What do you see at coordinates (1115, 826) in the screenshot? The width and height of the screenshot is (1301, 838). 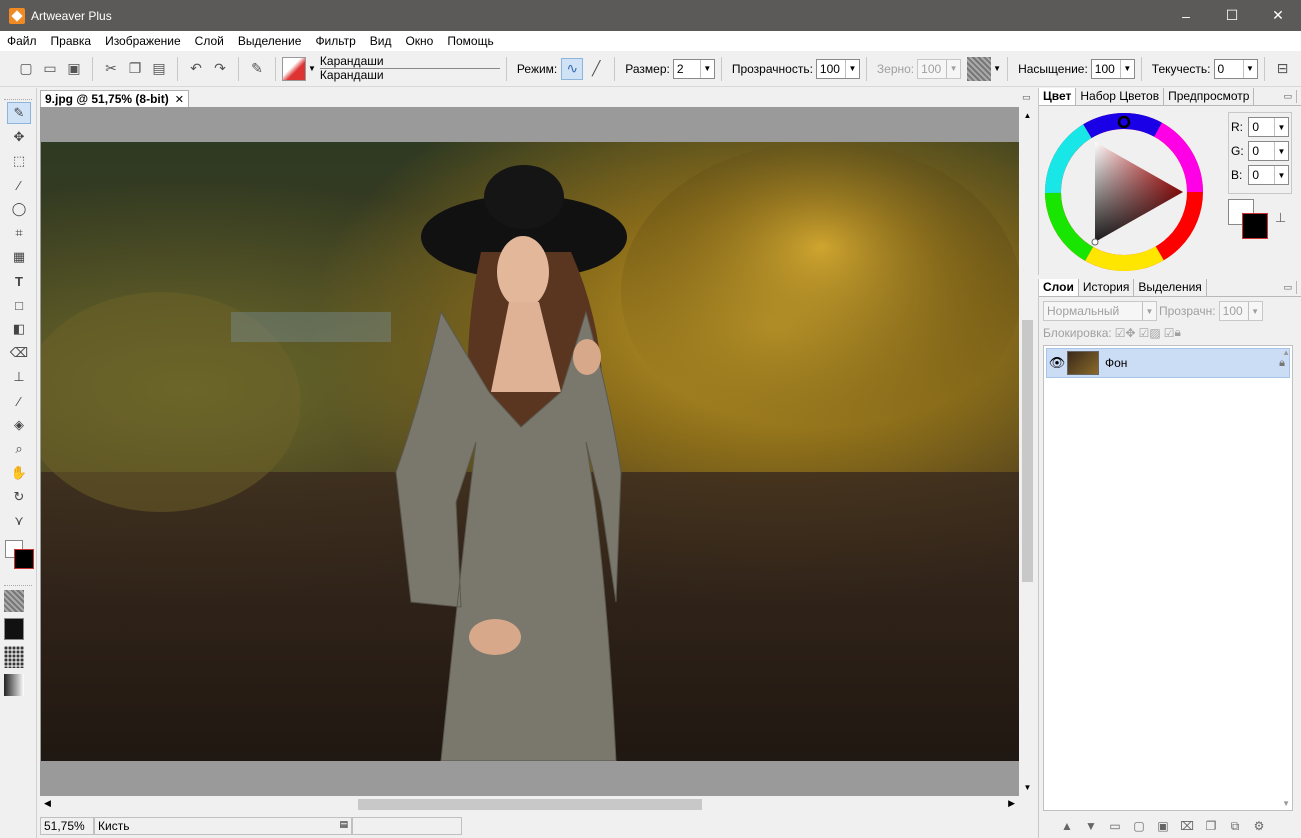 I see `new-folder-icon: ▭` at bounding box center [1115, 826].